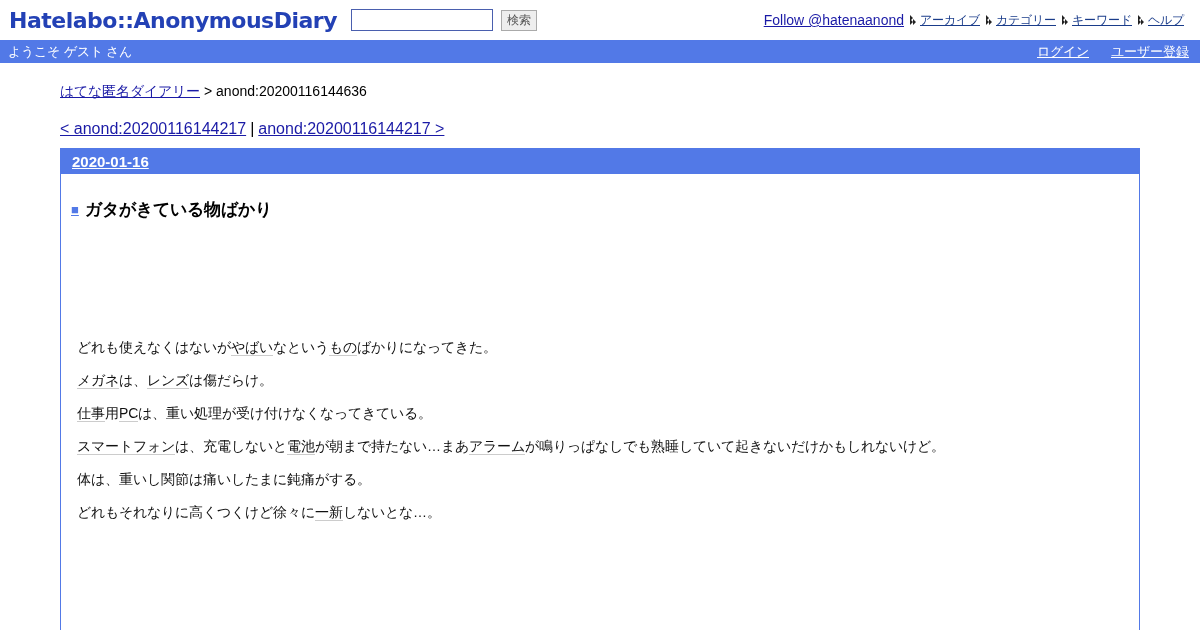 The image size is (1200, 630). Describe the element at coordinates (259, 512) in the screenshot. I see `paragraph: どれもそれなりに高くつくけど徐々に一新しないとな…。` at that location.